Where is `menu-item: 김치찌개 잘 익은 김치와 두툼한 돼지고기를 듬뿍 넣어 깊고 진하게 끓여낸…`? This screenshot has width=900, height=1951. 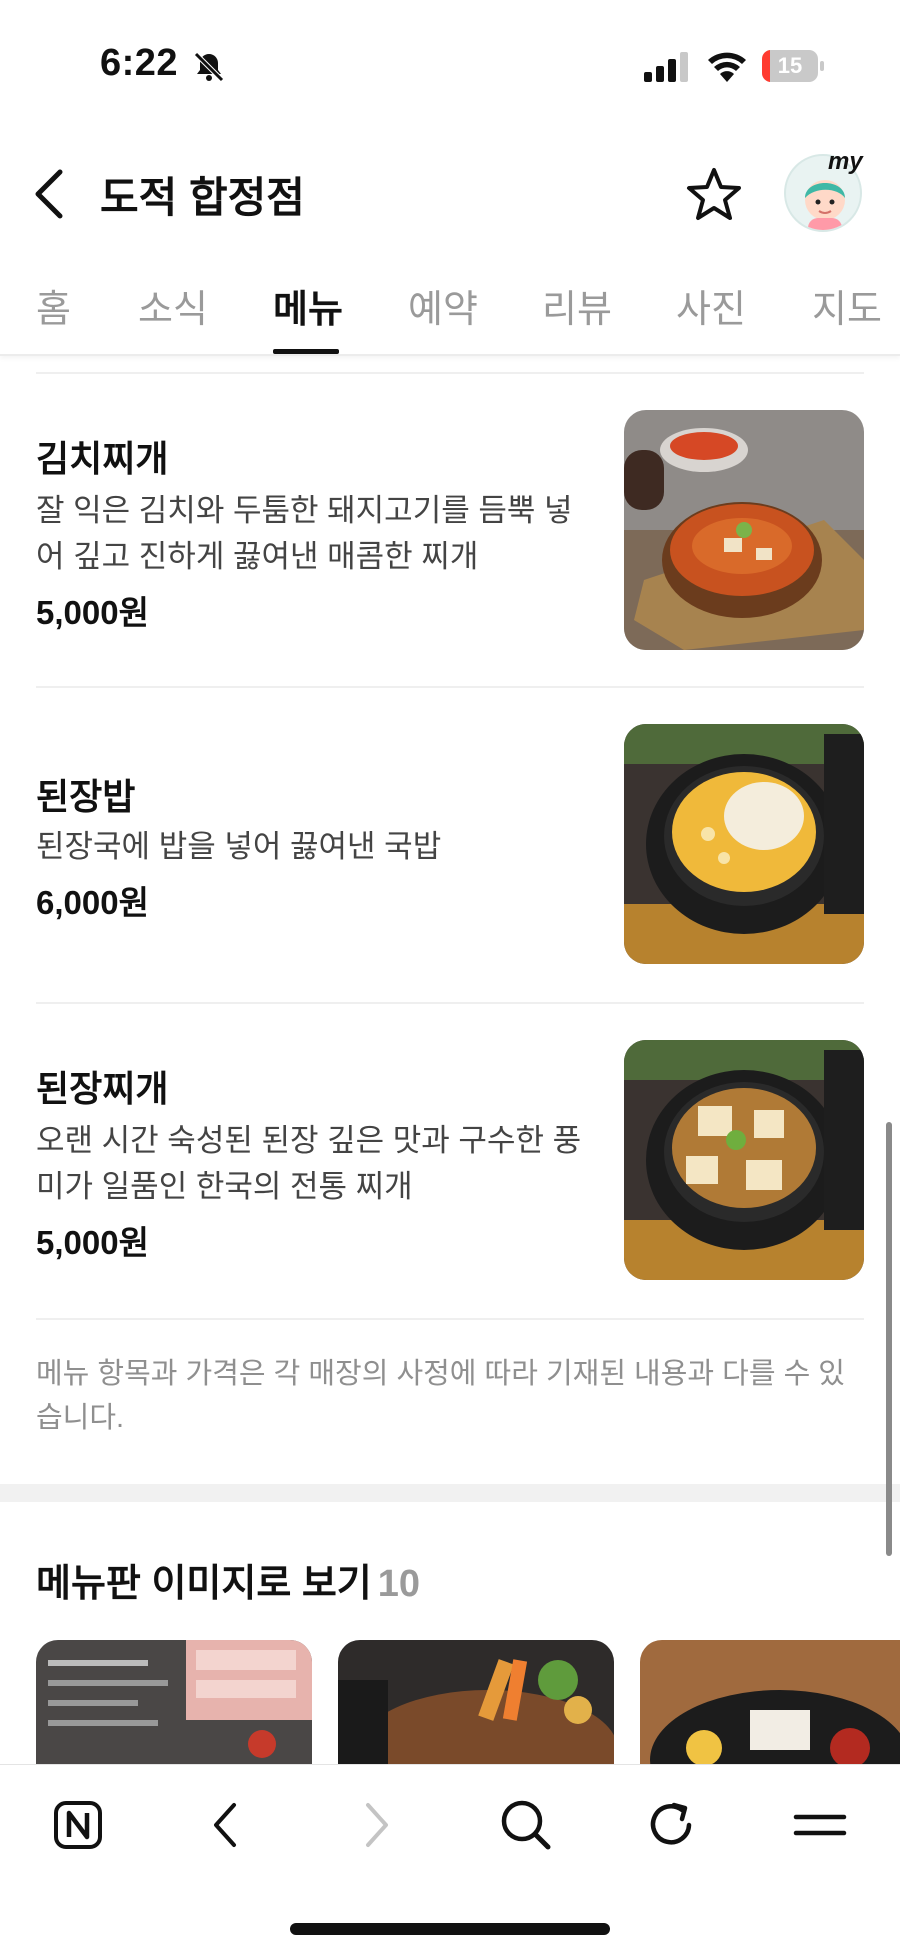
menu-item: 김치찌개 잘 익은 김치와 두툼한 돼지고기를 듬뿍 넣어 깊고 진하게 끓여낸… is located at coordinates (450, 530).